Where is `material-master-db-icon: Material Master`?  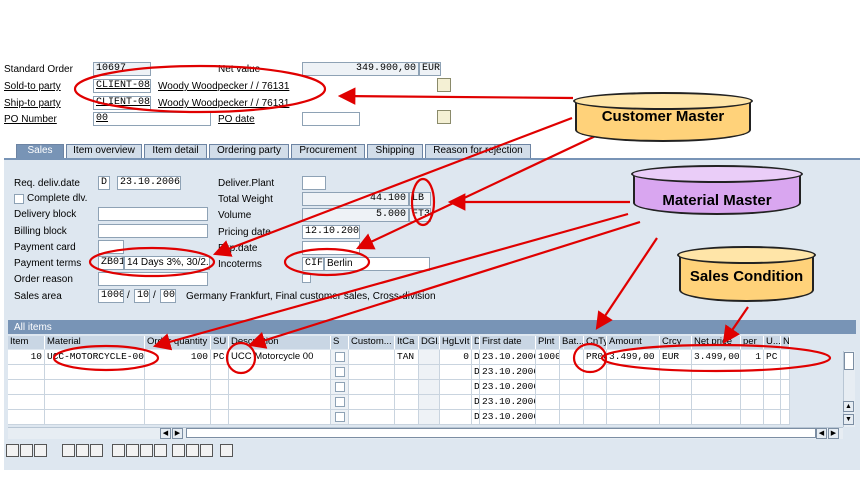 material-master-db-icon: Material Master is located at coordinates (717, 193).